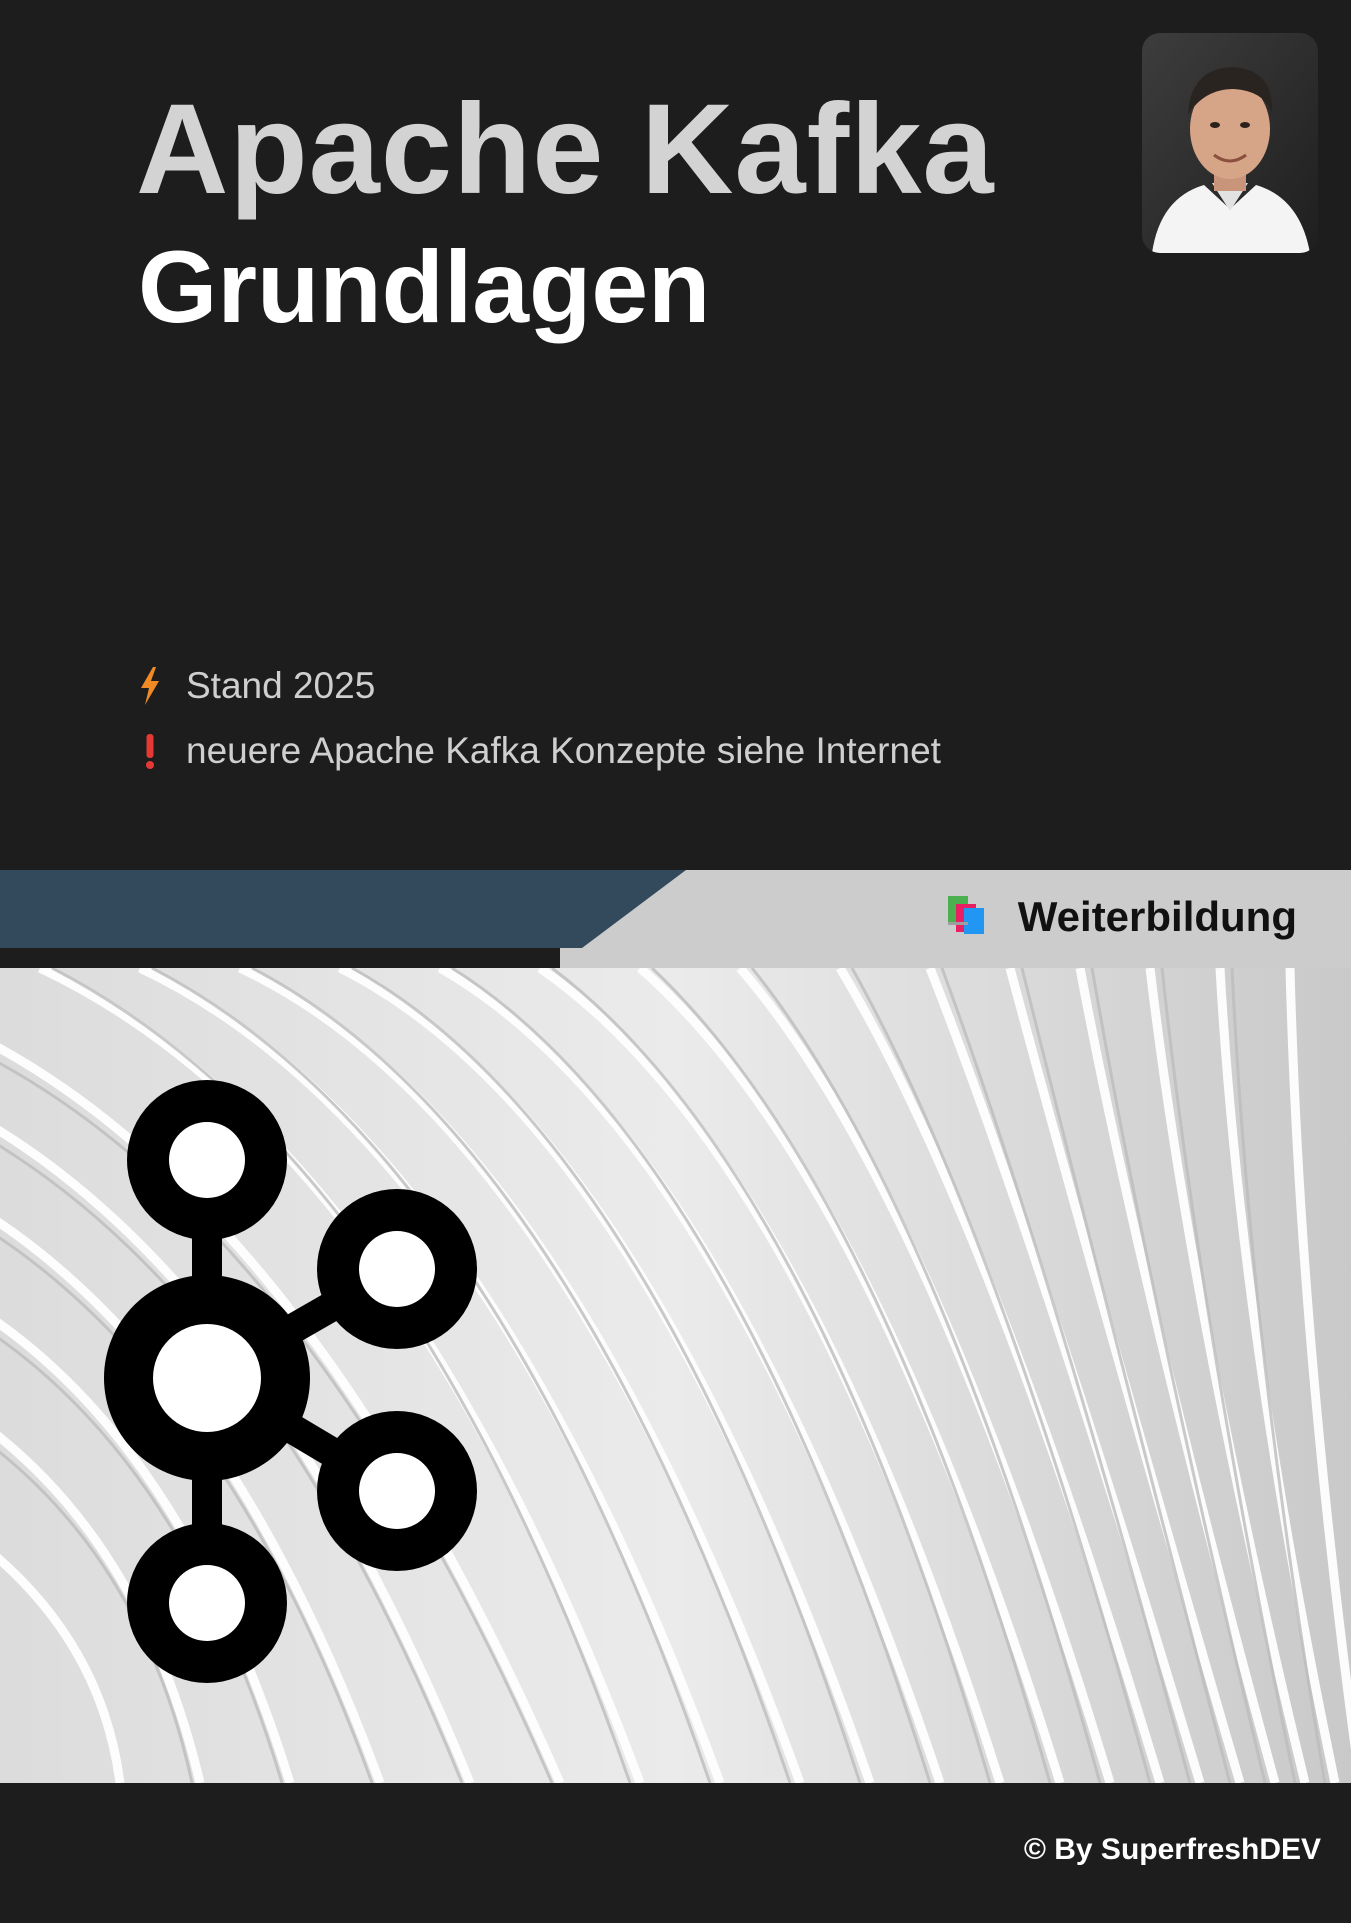 This screenshot has width=1351, height=1923. What do you see at coordinates (1157, 916) in the screenshot?
I see `category-text: Weiterbildung` at bounding box center [1157, 916].